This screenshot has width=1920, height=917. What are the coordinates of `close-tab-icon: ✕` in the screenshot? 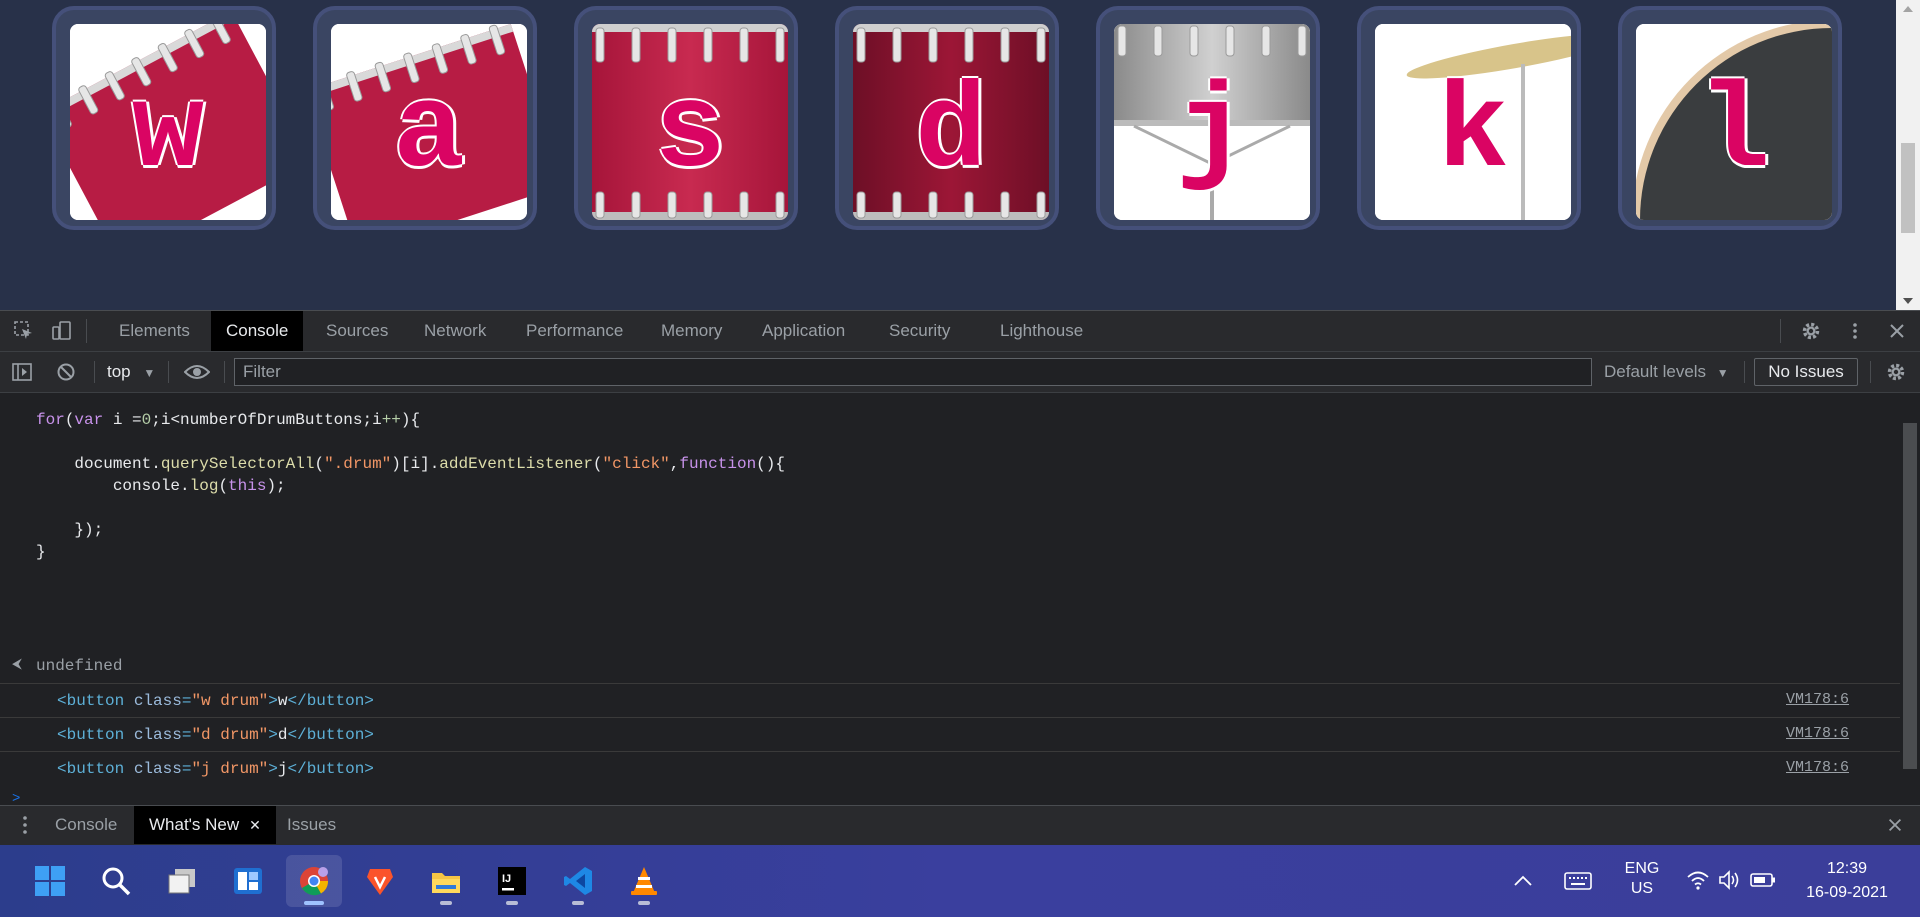 It's located at (255, 825).